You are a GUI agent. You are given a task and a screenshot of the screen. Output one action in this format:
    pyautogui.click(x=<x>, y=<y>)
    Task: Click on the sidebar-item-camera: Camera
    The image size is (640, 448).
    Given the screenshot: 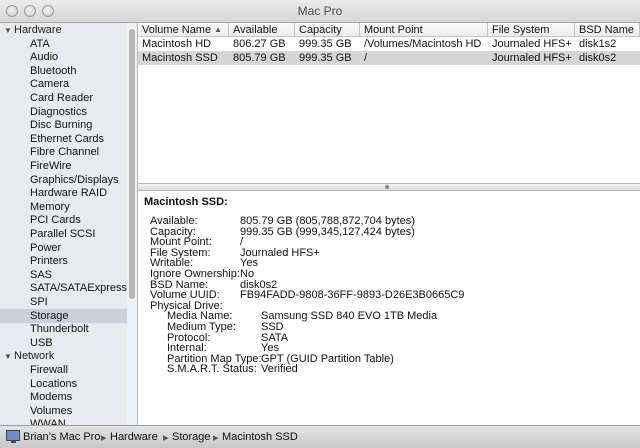 What is the action you would take?
    pyautogui.click(x=49, y=84)
    